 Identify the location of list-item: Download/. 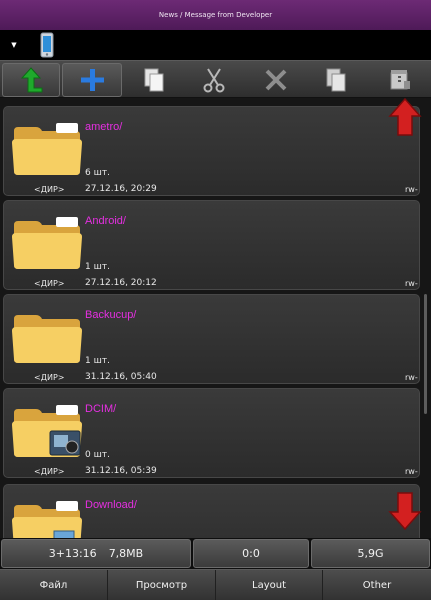
(211, 511).